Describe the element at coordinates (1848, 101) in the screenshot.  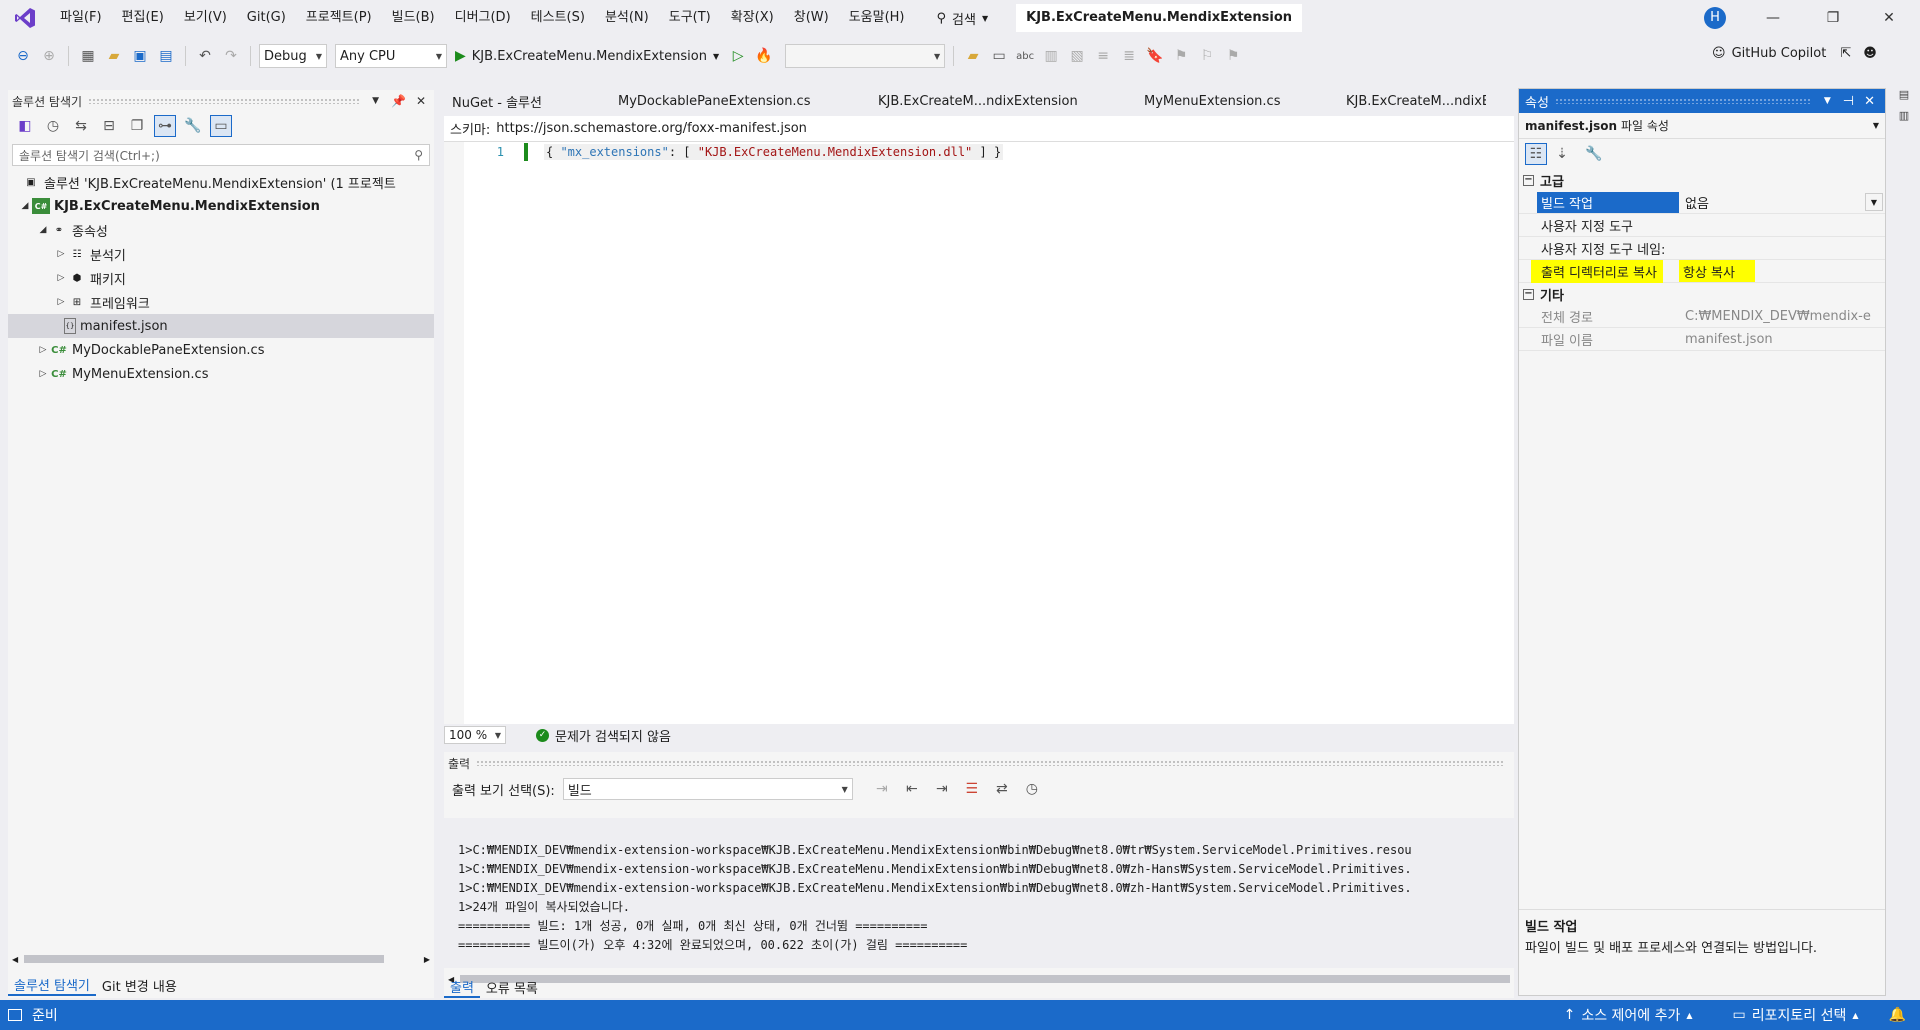
I see `pin-icon: ⊣` at that location.